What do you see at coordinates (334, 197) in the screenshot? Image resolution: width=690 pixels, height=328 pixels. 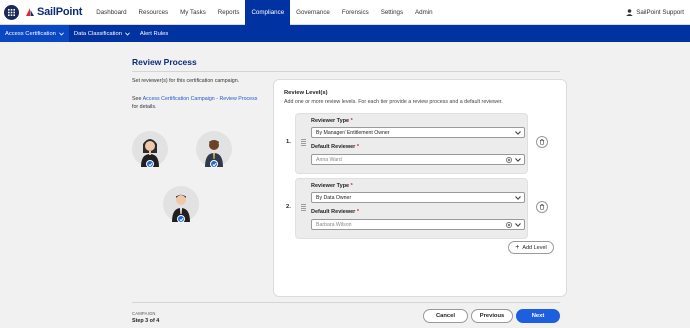 I see `selected-value: By Data Owner` at bounding box center [334, 197].